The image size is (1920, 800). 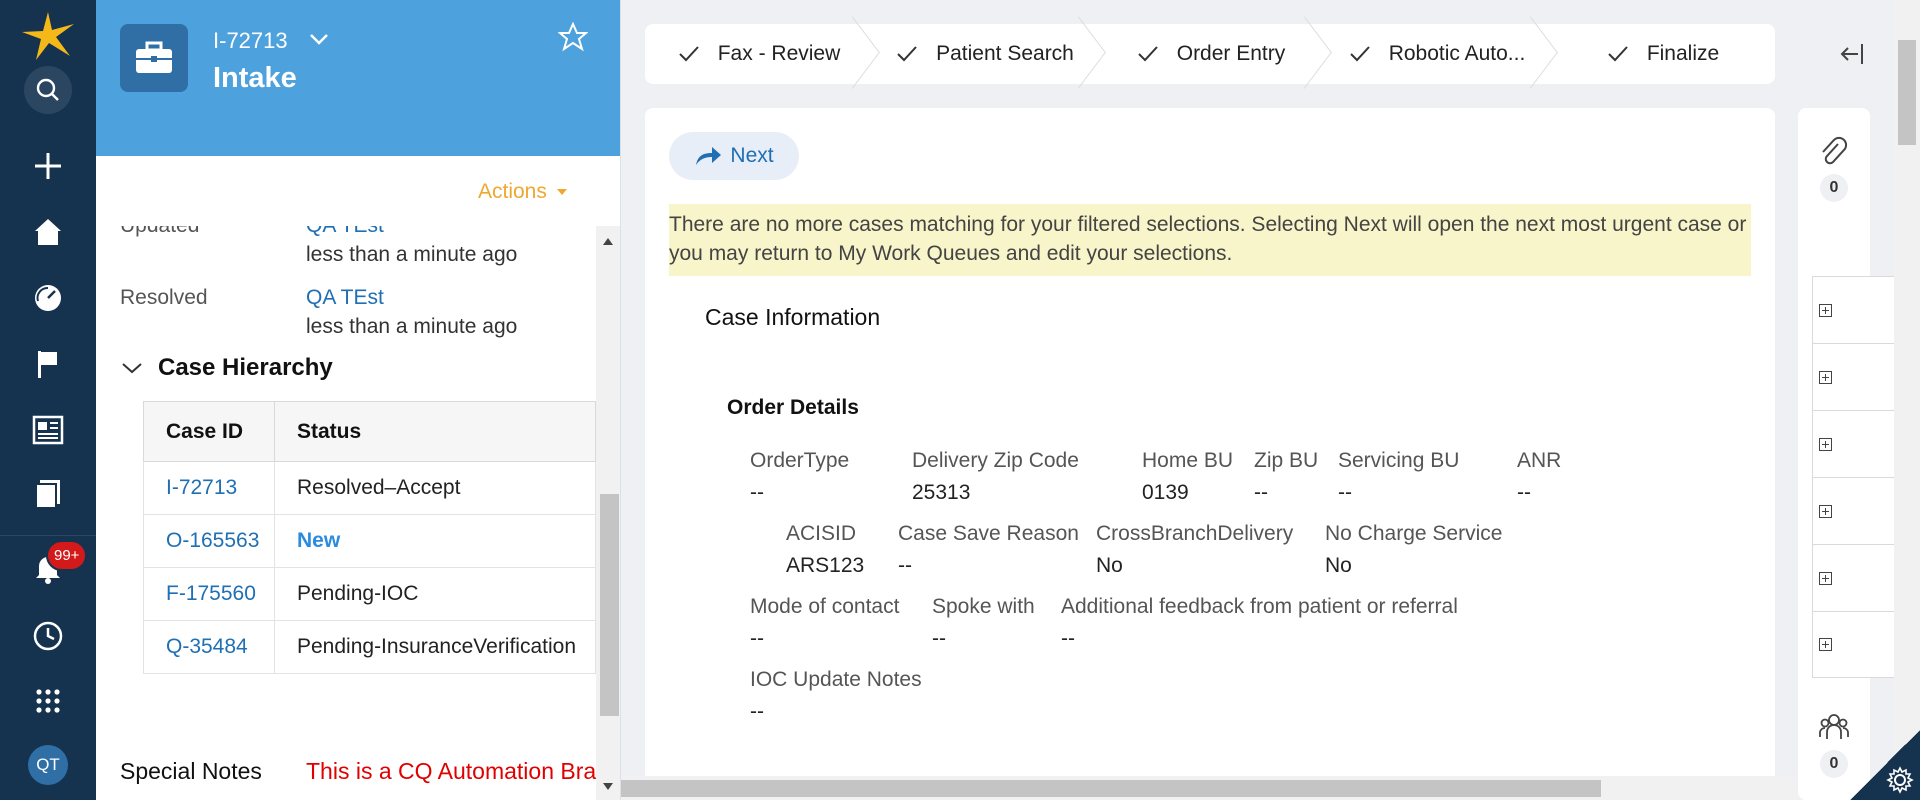 I want to click on gear-icon, so click(x=1900, y=780).